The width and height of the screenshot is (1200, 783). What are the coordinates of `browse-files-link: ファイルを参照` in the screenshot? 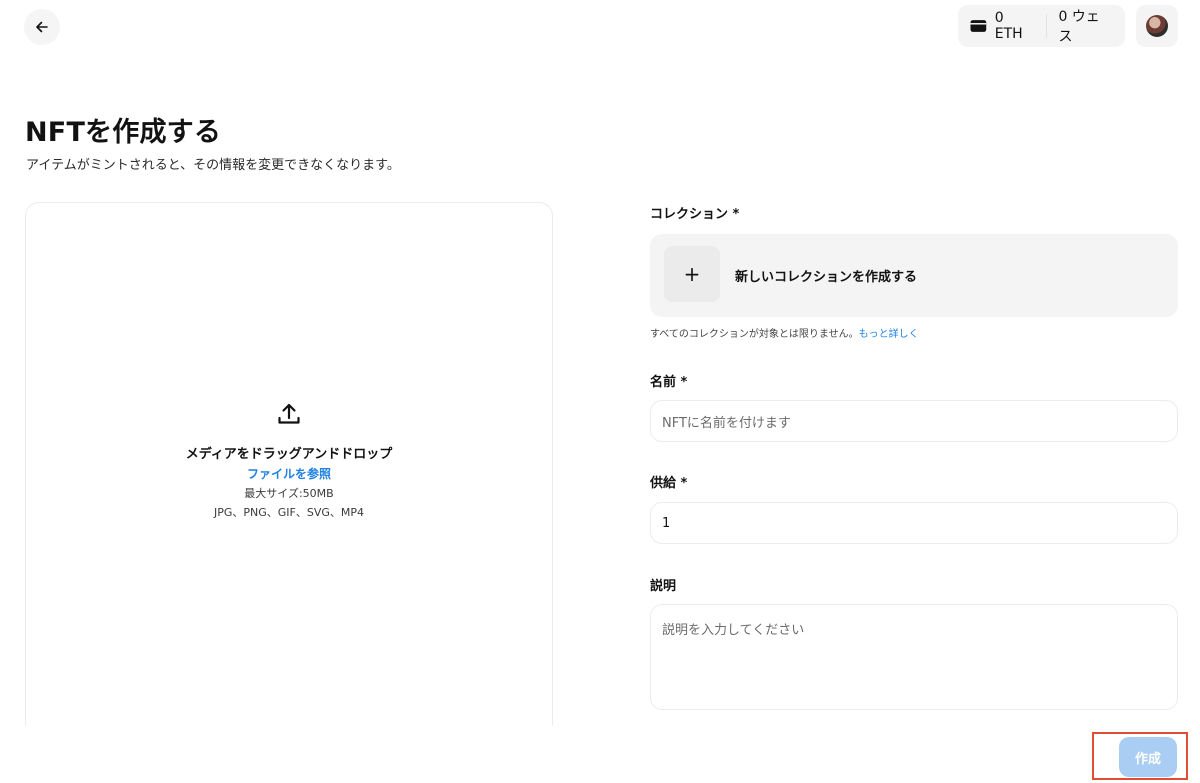 It's located at (289, 473).